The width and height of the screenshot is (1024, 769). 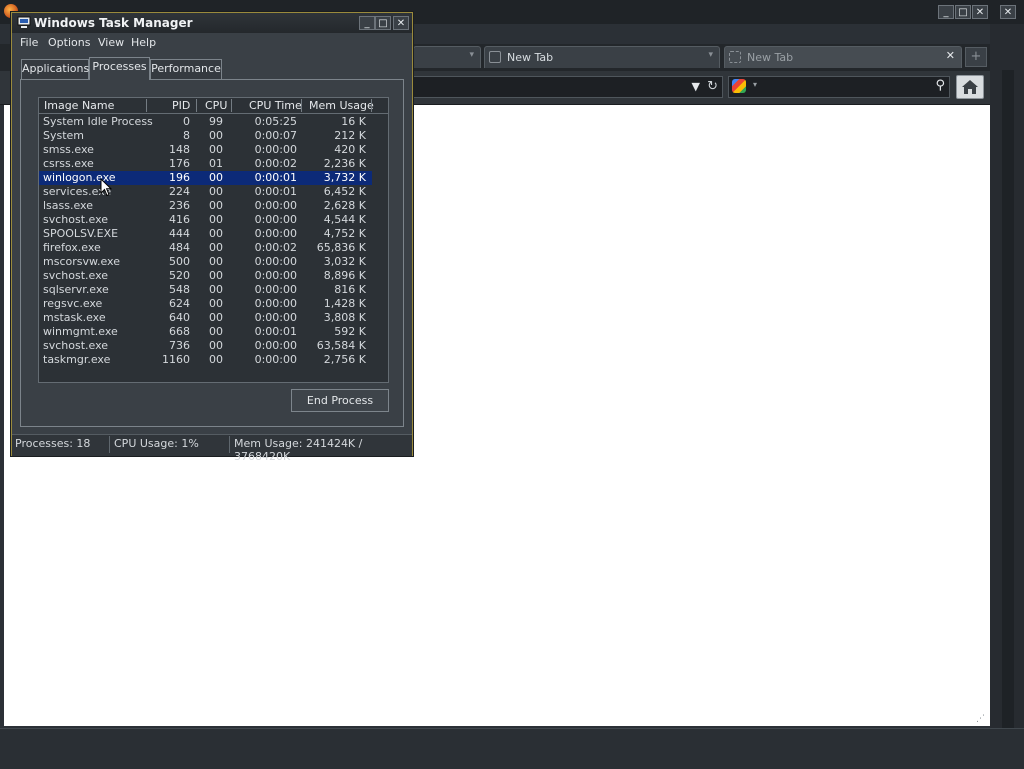 What do you see at coordinates (205, 360) in the screenshot?
I see `table-row: taskmgr.exe 1160 00 0:00:00 2,756 K` at bounding box center [205, 360].